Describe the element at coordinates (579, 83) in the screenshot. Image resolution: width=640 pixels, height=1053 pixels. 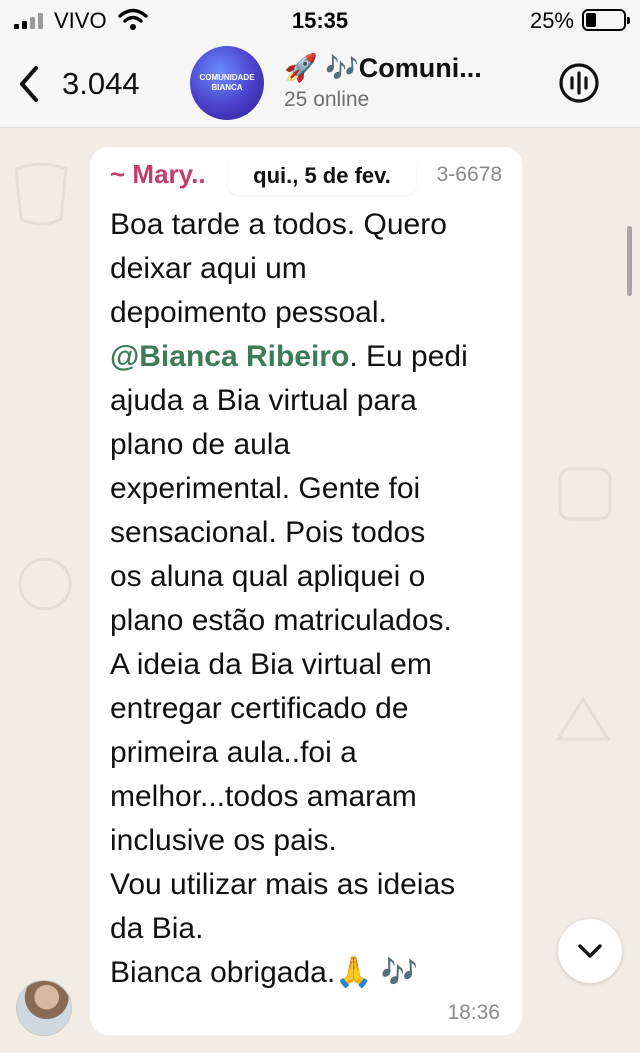
I see `voice-chat-icon` at that location.